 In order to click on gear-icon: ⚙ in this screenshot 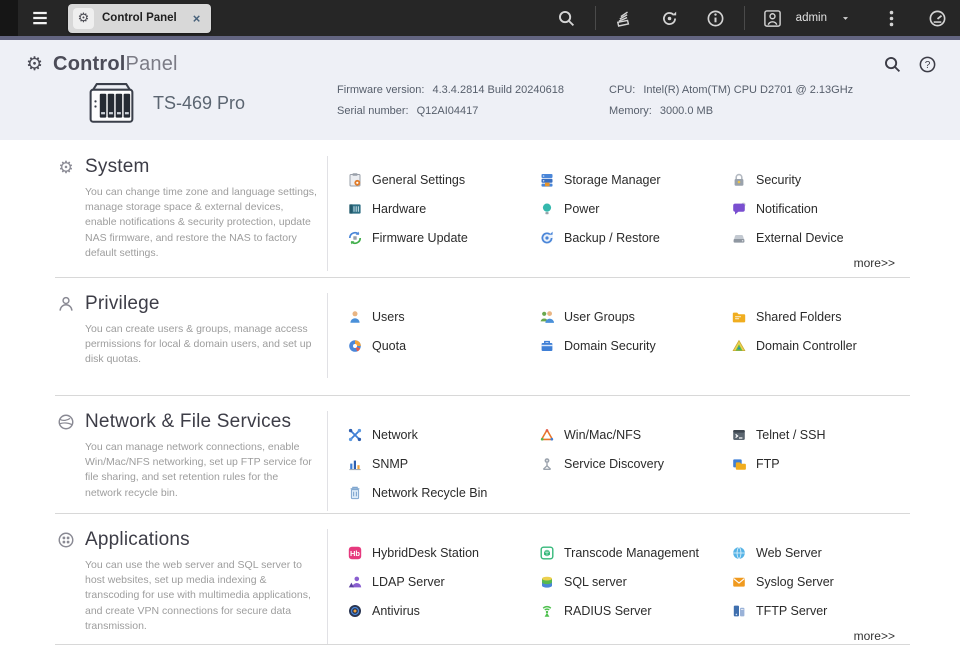, I will do `click(35, 64)`.